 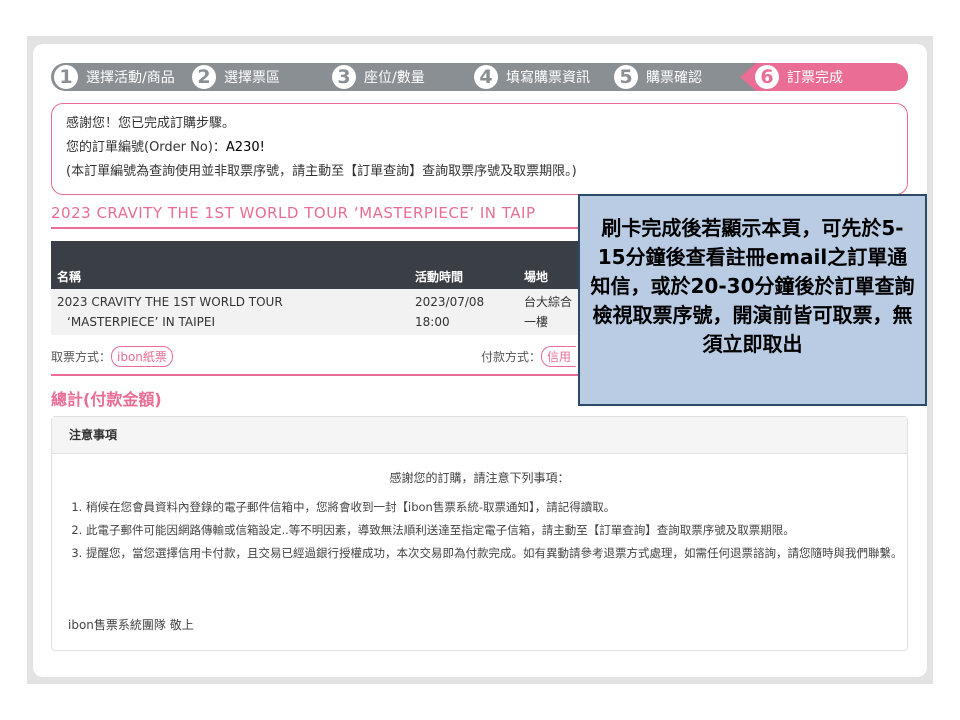 I want to click on step-number: 1, so click(x=66, y=77).